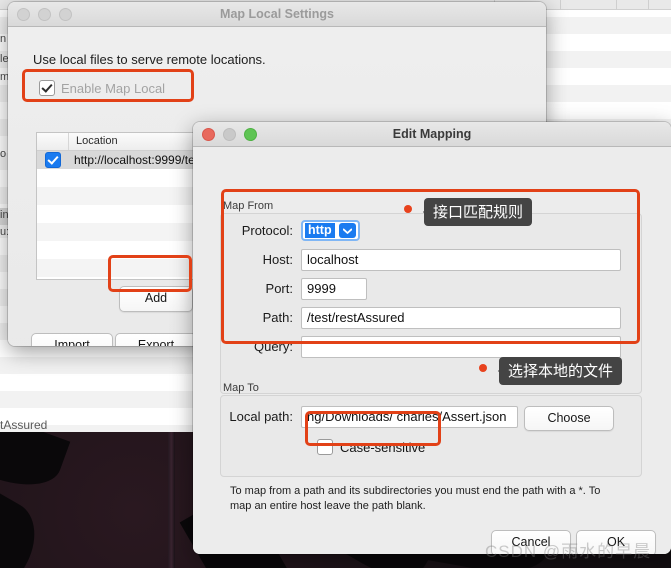 This screenshot has width=671, height=568. I want to click on protocol-selected-value: http, so click(320, 230).